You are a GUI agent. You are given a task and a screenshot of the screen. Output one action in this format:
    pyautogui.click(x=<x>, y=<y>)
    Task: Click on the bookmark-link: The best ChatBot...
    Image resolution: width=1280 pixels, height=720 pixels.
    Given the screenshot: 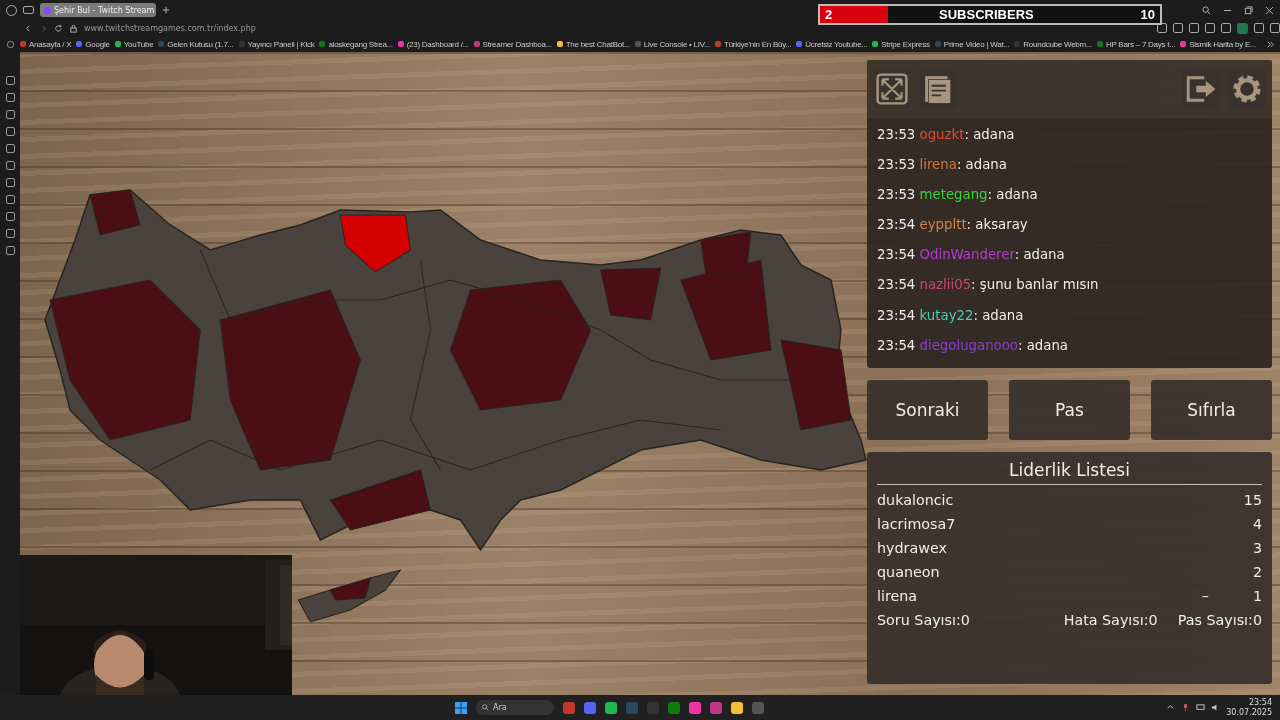 What is the action you would take?
    pyautogui.click(x=593, y=44)
    